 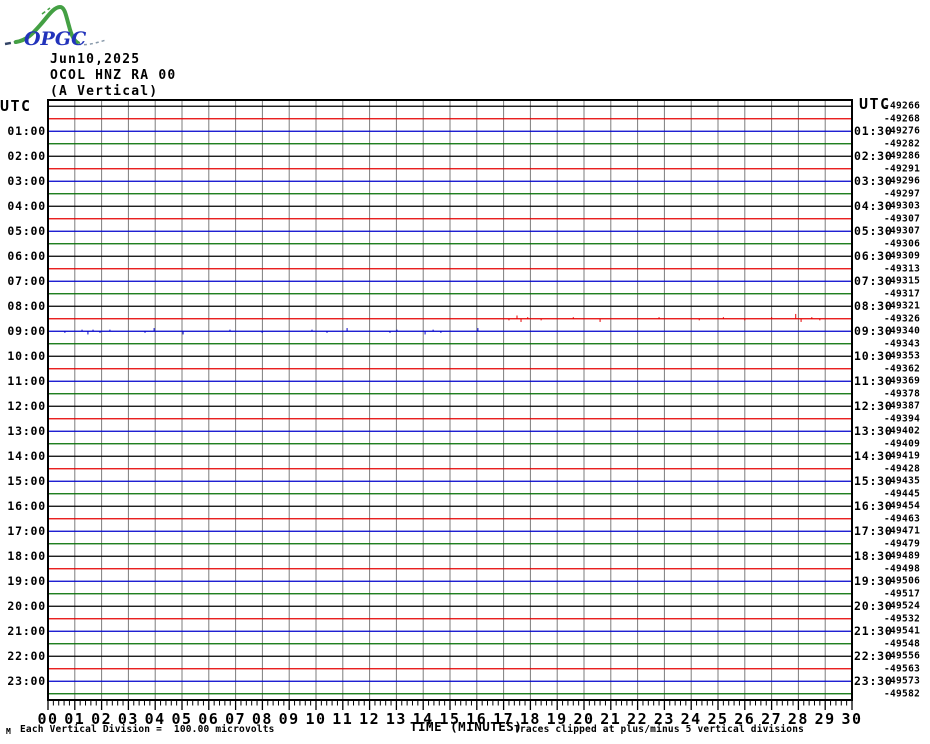 What do you see at coordinates (902, 456) in the screenshot?
I see `right-edge-value: -49419` at bounding box center [902, 456].